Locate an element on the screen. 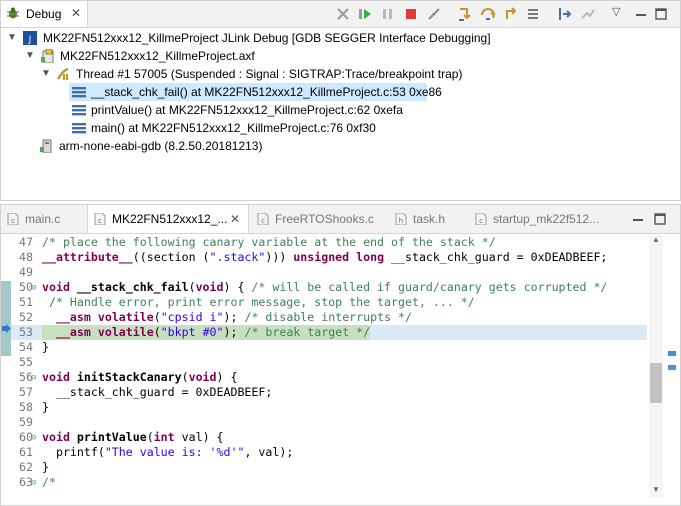 Image resolution: width=681 pixels, height=506 pixels. code-line: 62} is located at coordinates (324, 467).